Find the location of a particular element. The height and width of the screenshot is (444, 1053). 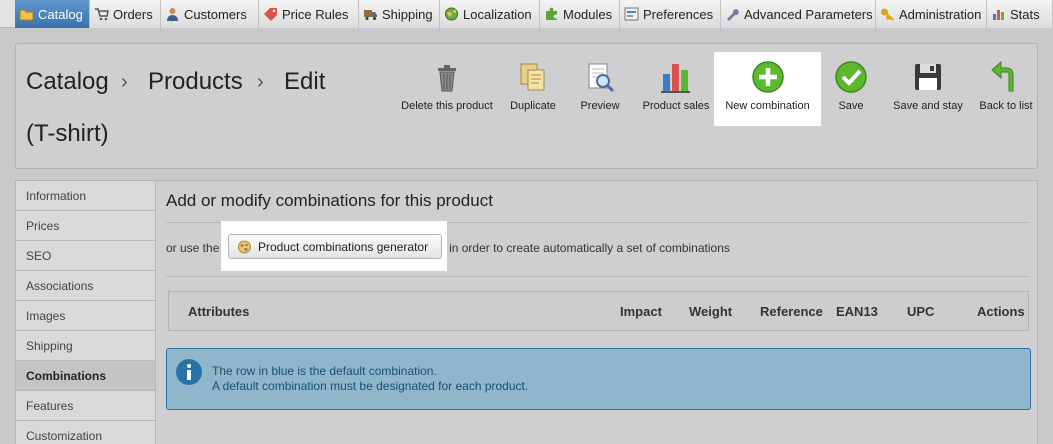

sidebar-item-prices: Prices is located at coordinates (85, 226).